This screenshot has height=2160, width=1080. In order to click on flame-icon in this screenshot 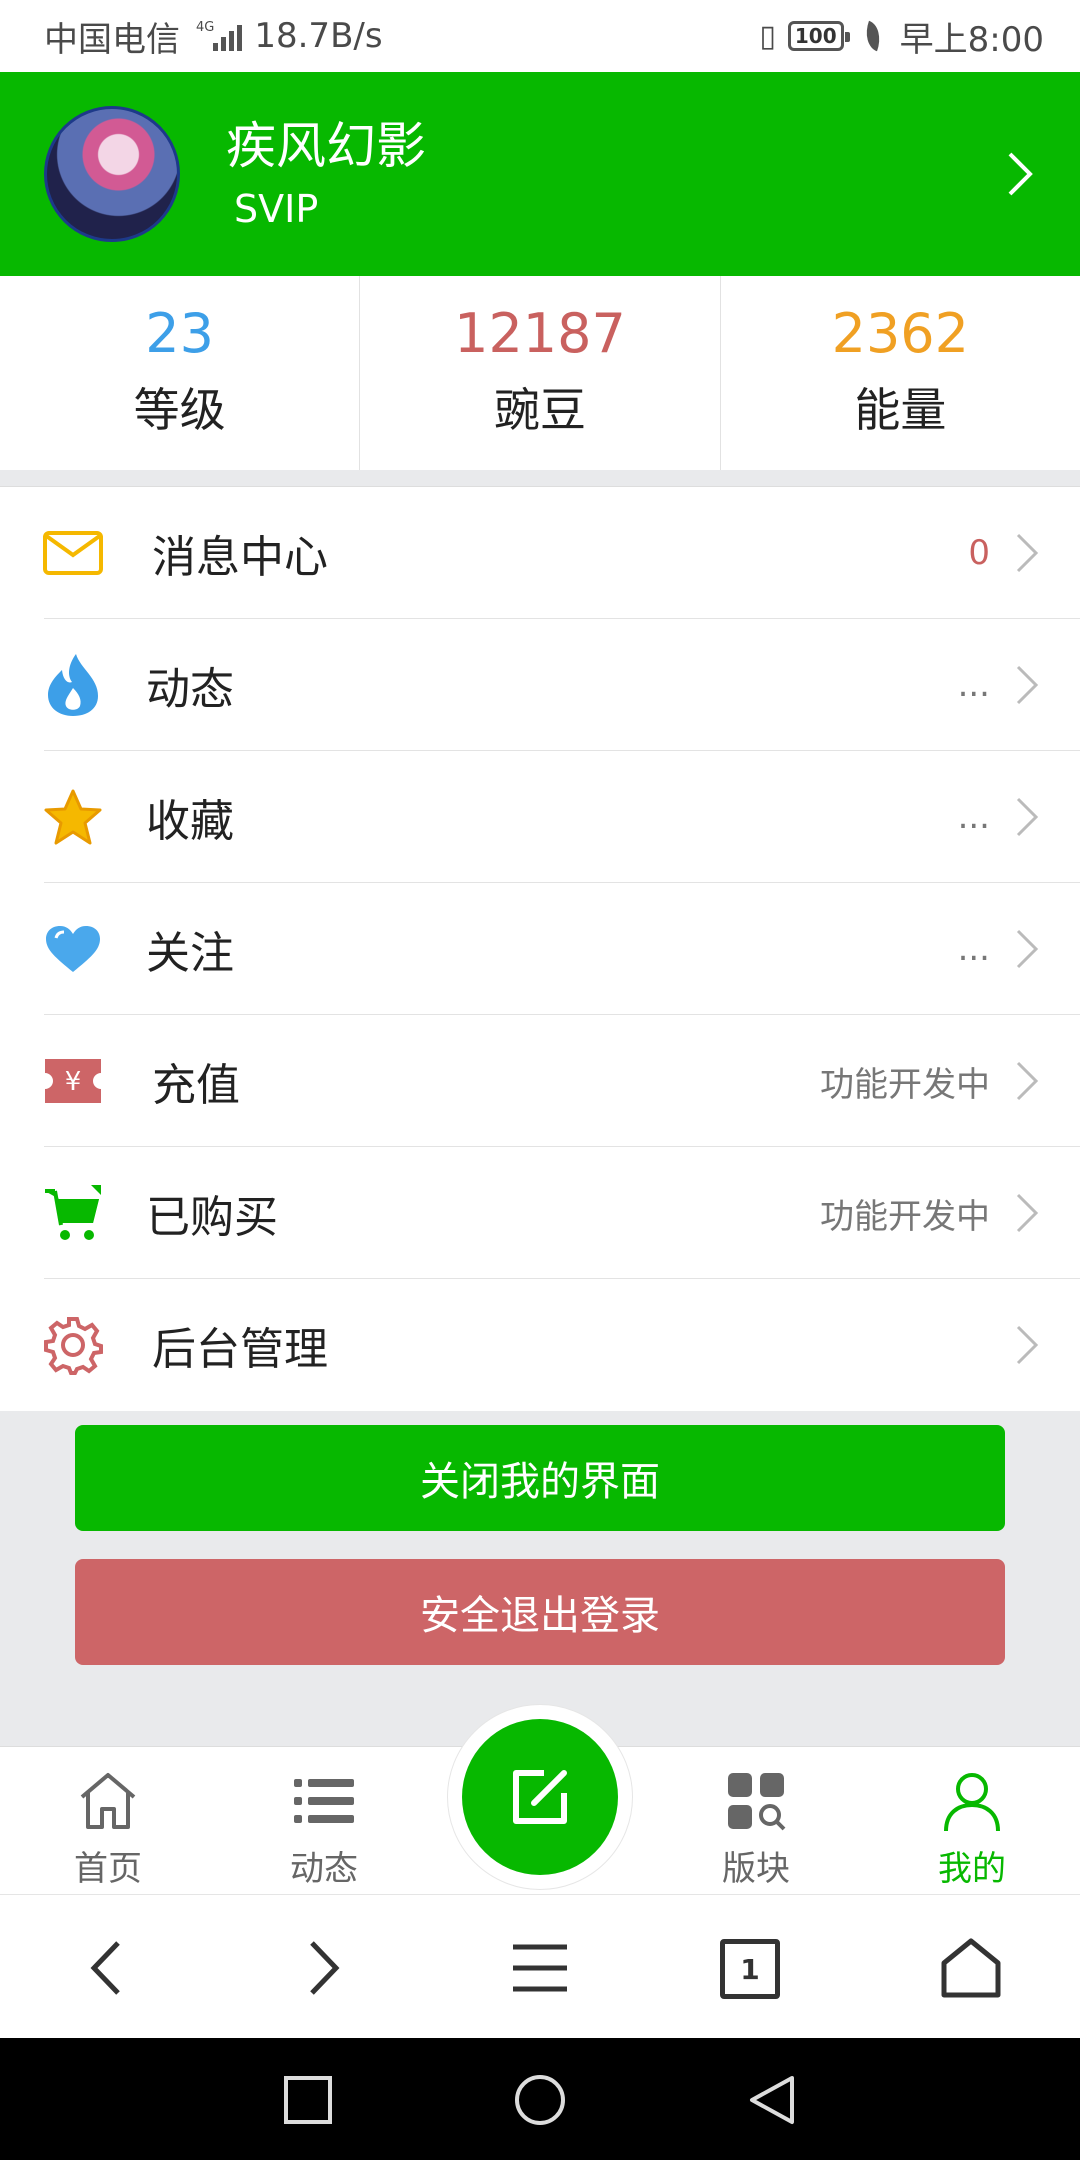, I will do `click(73, 685)`.